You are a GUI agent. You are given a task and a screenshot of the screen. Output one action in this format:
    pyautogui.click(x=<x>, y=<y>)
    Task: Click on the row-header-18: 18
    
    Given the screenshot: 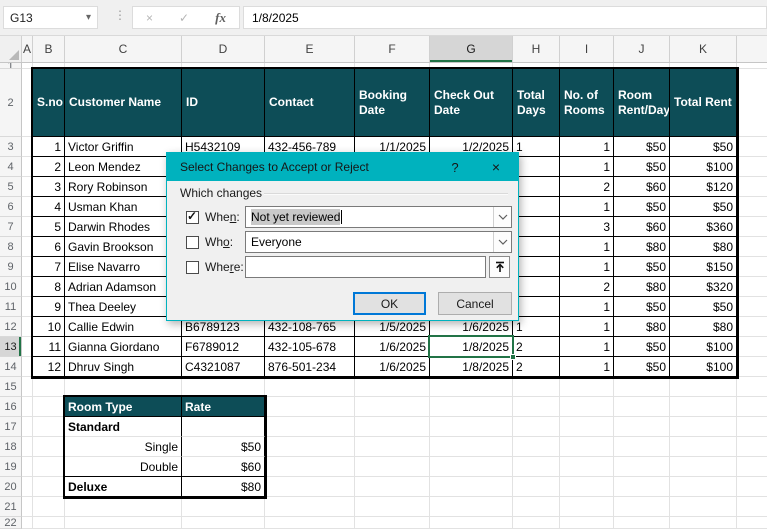 What is the action you would take?
    pyautogui.click(x=11, y=447)
    